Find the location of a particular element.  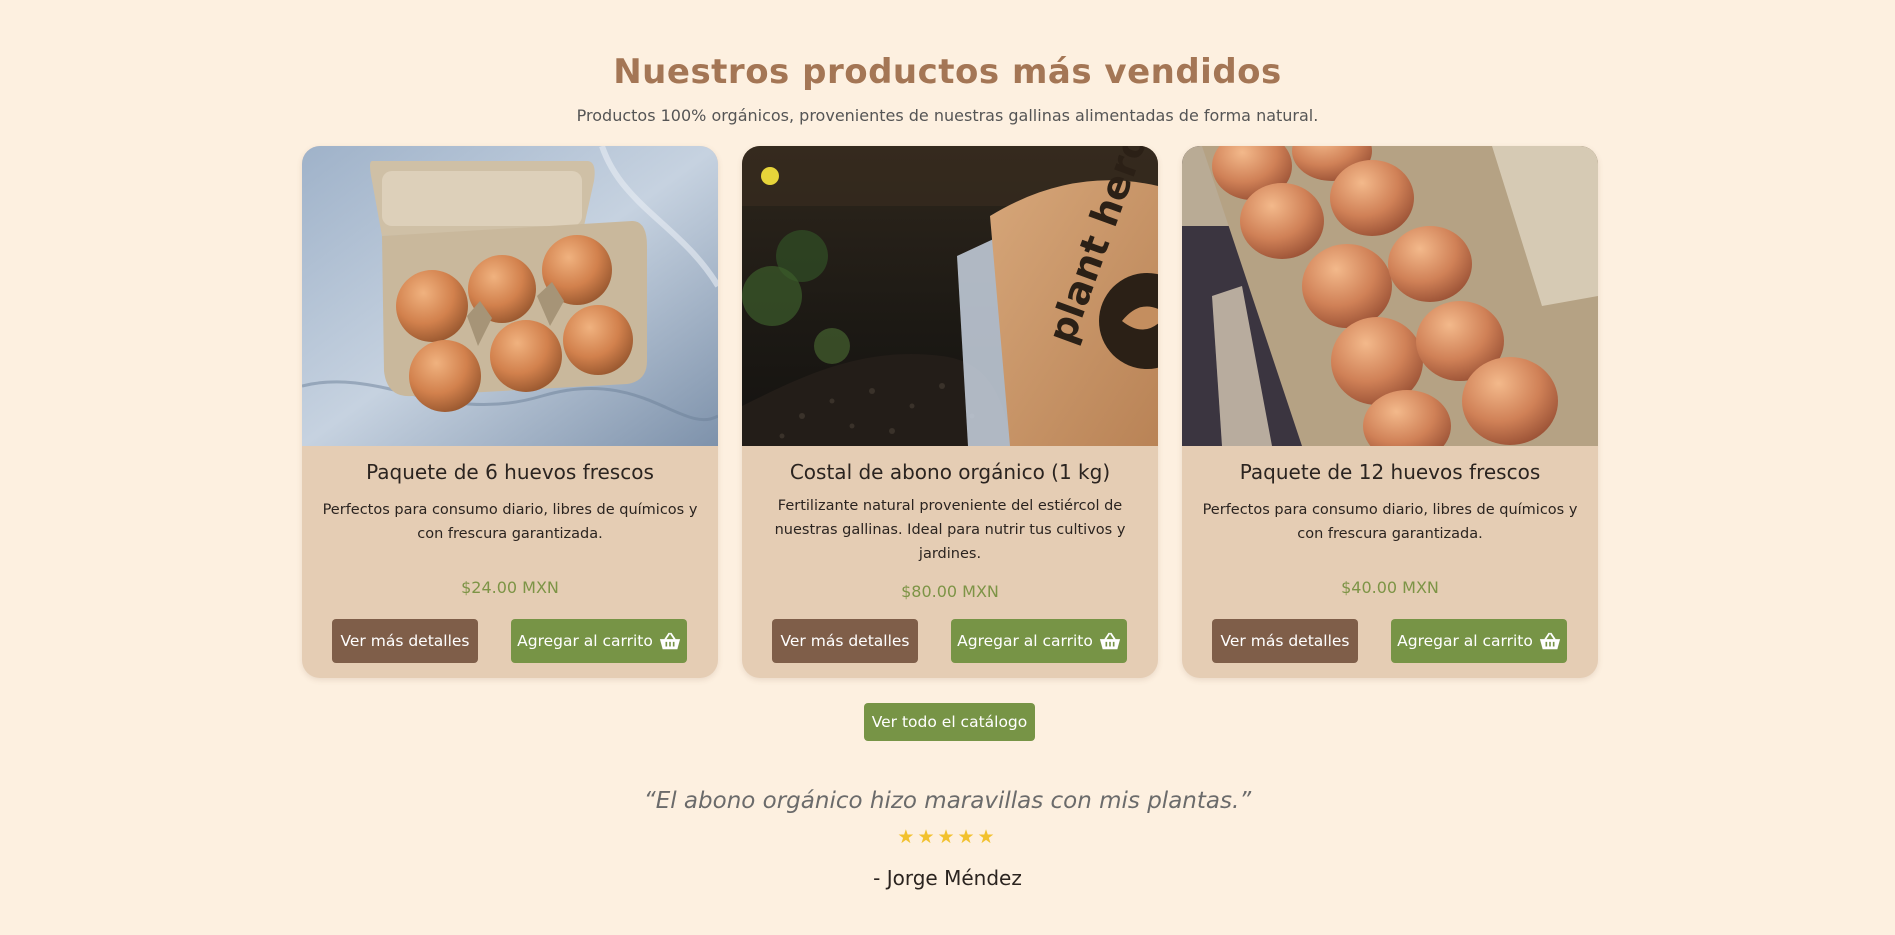

section-title: Nuestros productos más vendidos is located at coordinates (947, 72).